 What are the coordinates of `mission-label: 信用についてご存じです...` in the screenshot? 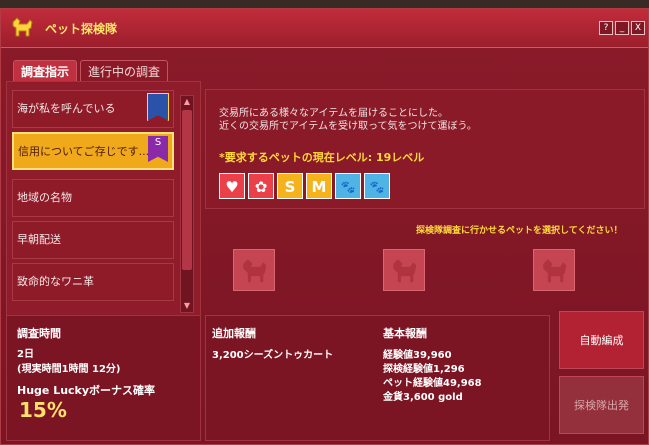 It's located at (84, 151).